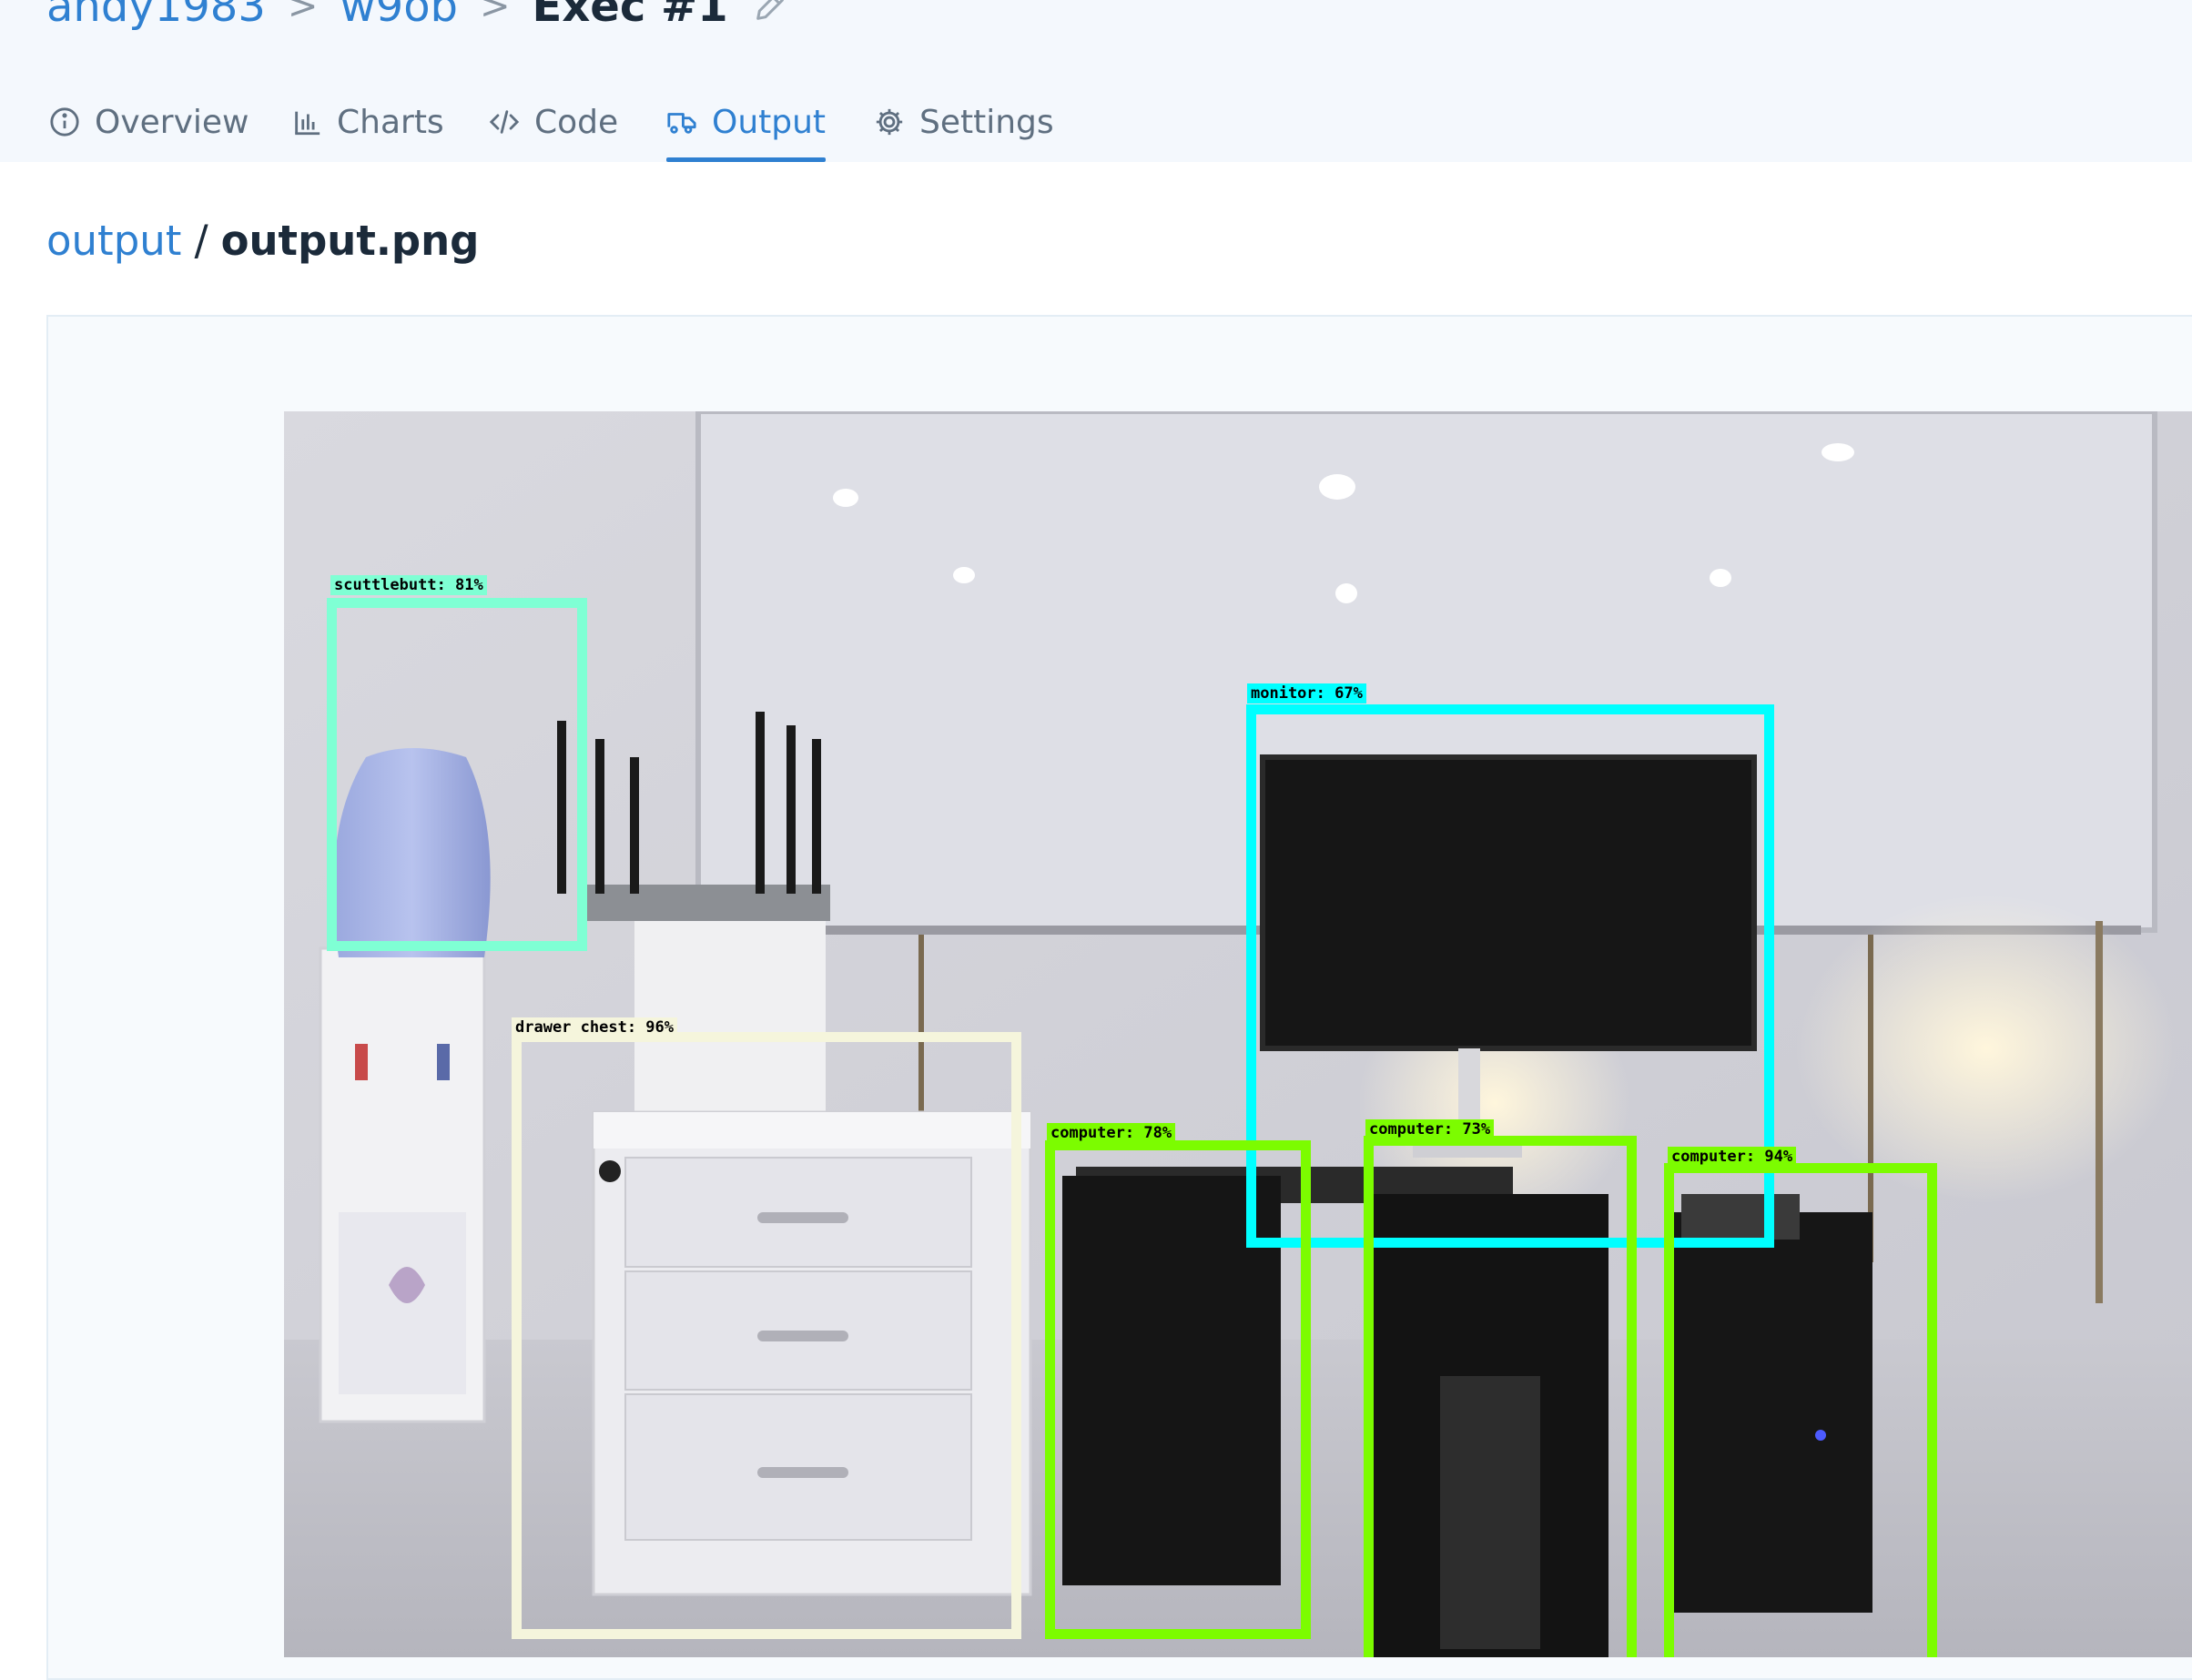 The width and height of the screenshot is (2192, 1680). Describe the element at coordinates (766, 1335) in the screenshot. I see `detection-box-drawer-chest` at that location.